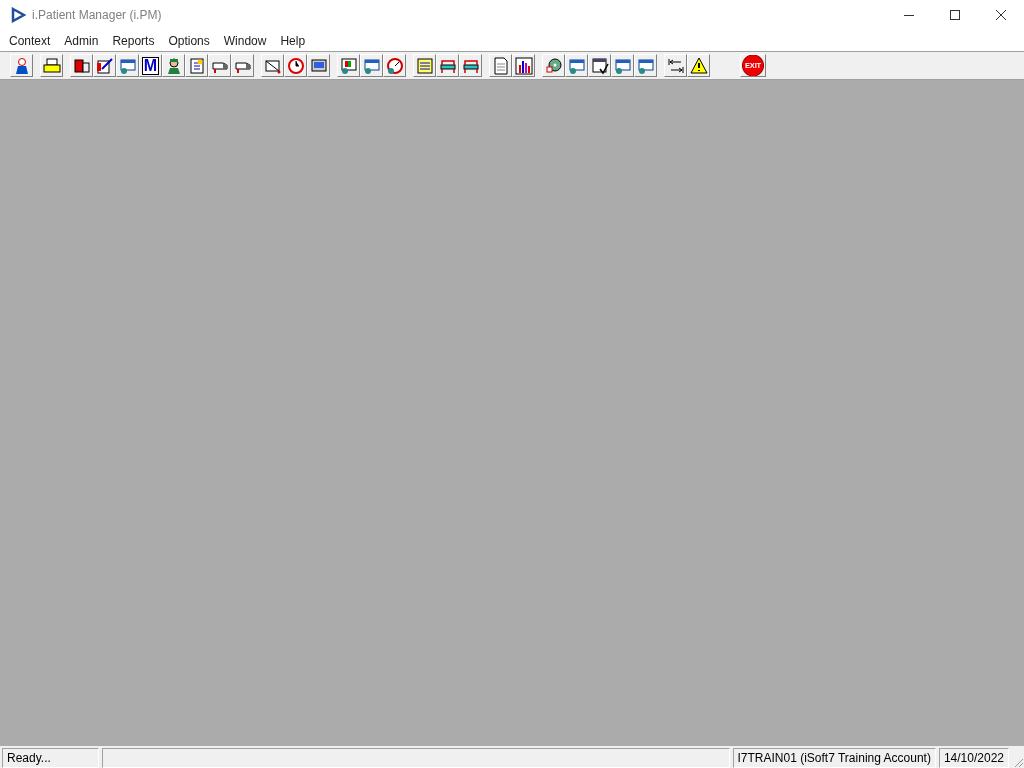  I want to click on maximize-icon, so click(955, 15).